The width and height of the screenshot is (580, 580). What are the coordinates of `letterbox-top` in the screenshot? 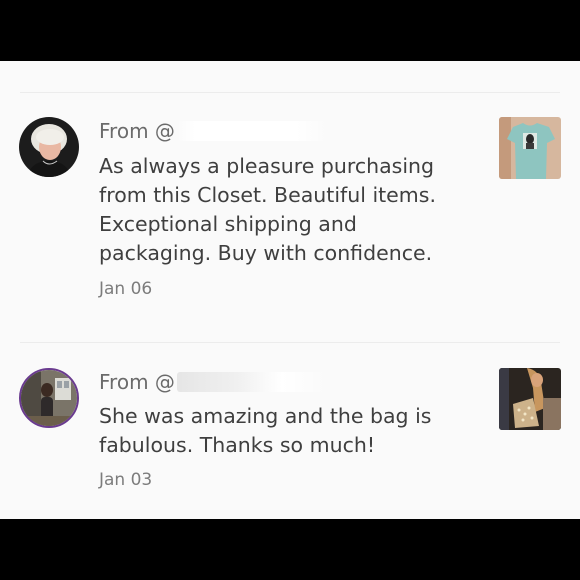 It's located at (290, 30).